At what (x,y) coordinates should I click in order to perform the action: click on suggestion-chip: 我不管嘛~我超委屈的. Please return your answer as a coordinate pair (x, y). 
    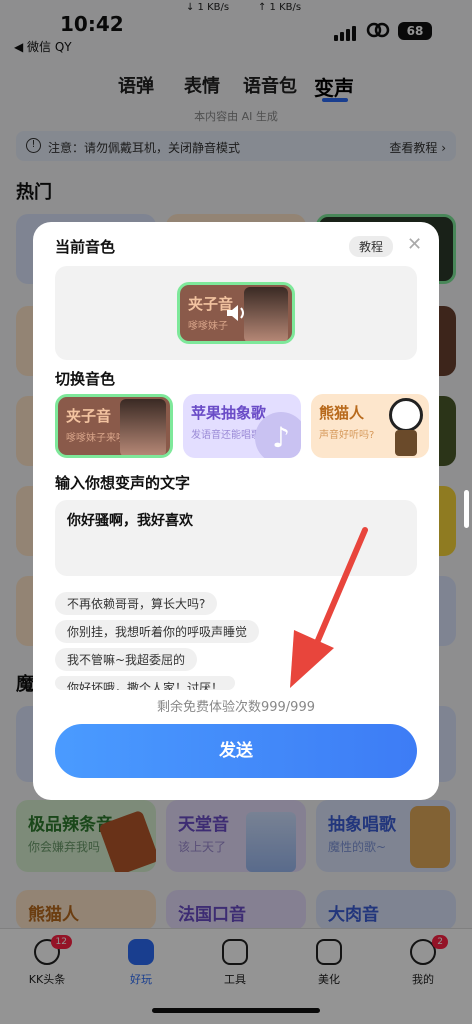
    Looking at the image, I should click on (126, 659).